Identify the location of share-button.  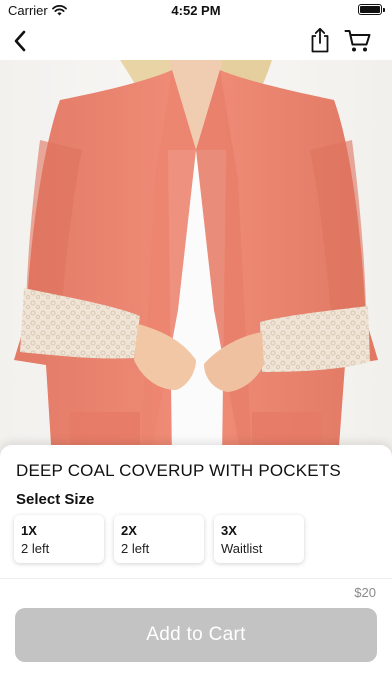
(320, 40).